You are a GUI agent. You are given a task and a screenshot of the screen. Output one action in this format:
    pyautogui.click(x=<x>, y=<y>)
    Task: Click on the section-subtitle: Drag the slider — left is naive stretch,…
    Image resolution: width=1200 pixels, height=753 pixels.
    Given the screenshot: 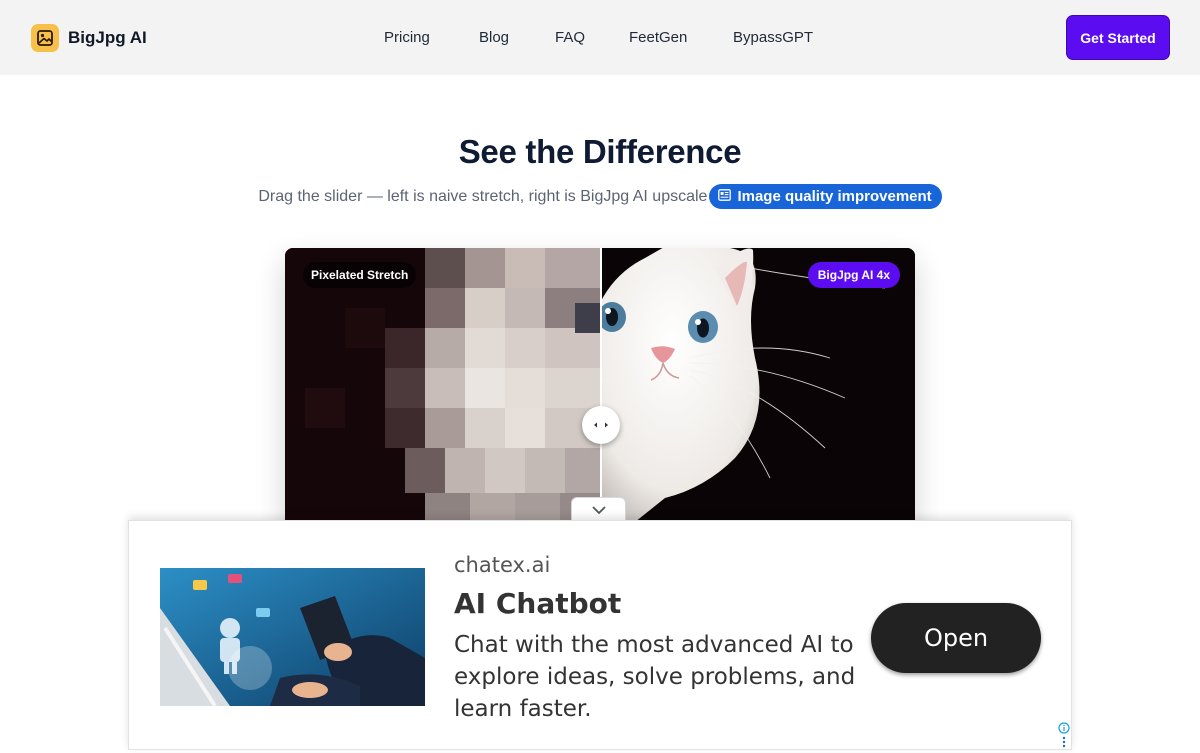 What is the action you would take?
    pyautogui.click(x=483, y=196)
    